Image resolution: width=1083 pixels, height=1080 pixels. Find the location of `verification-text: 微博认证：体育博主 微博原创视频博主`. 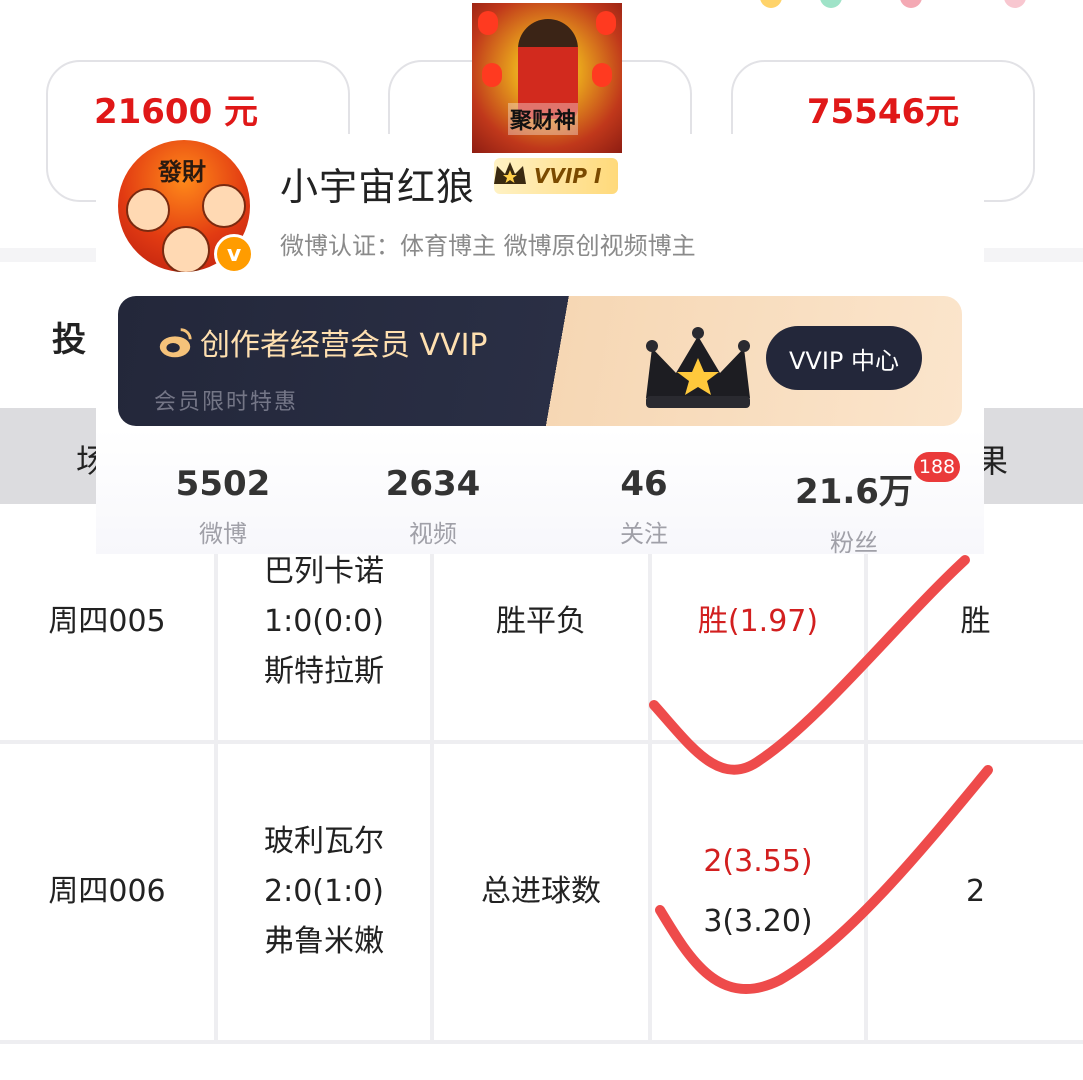

verification-text: 微博认证：体育博主 微博原创视频博主 is located at coordinates (488, 246).